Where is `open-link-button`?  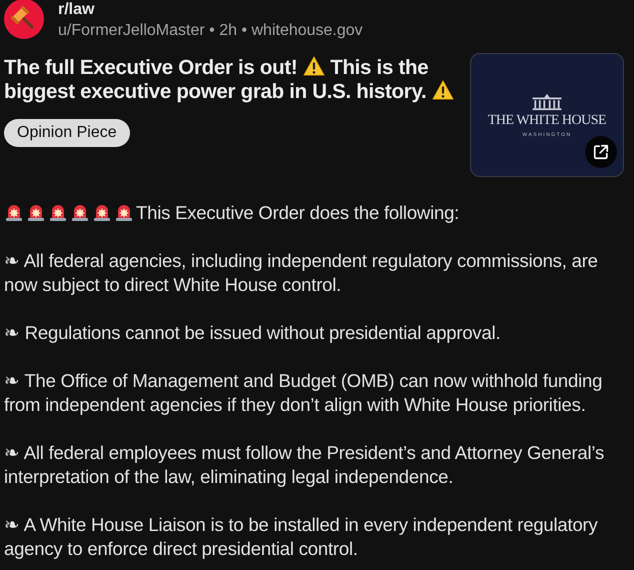 open-link-button is located at coordinates (601, 152).